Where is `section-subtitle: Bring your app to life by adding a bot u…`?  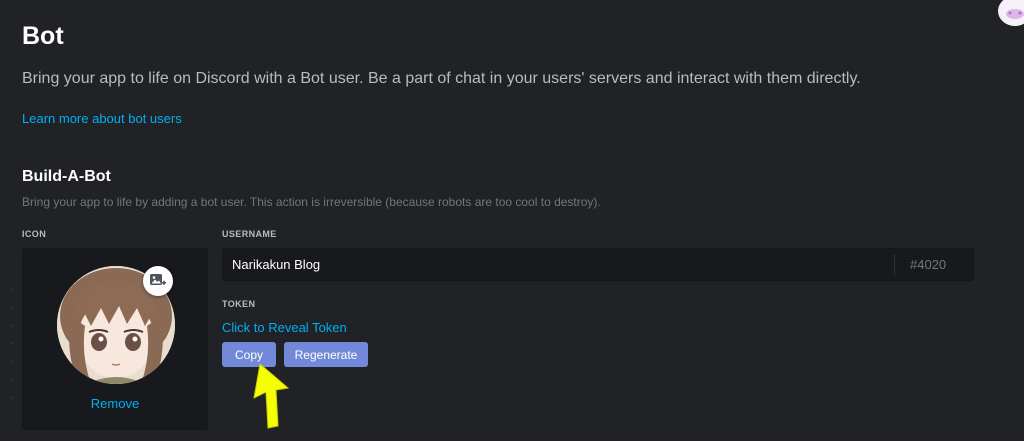 section-subtitle: Bring your app to life by adding a bot u… is located at coordinates (311, 202).